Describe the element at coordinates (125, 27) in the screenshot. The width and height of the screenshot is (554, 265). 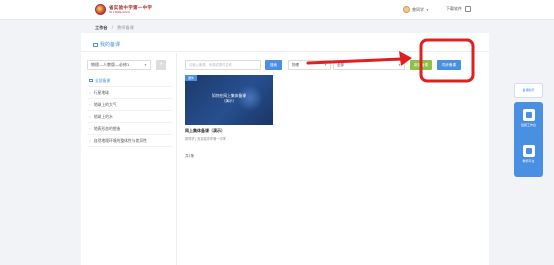
I see `breadcrumb-current: 教师备课` at that location.